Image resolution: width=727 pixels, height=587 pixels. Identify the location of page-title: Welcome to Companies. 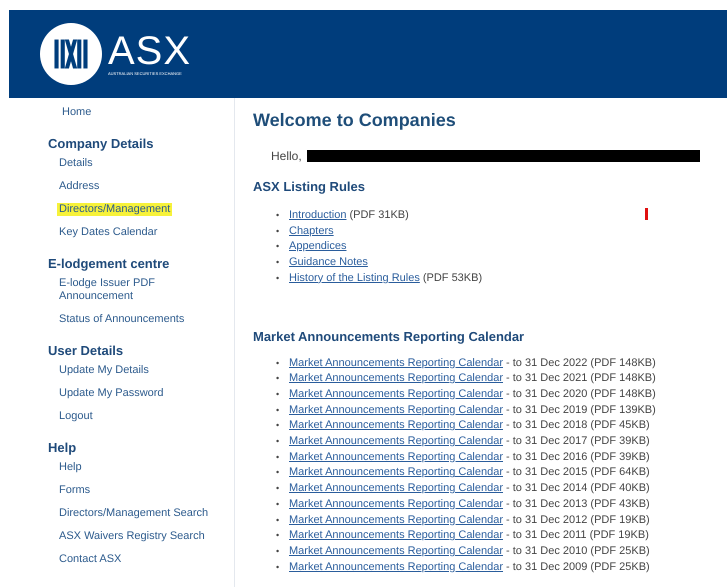
(355, 120).